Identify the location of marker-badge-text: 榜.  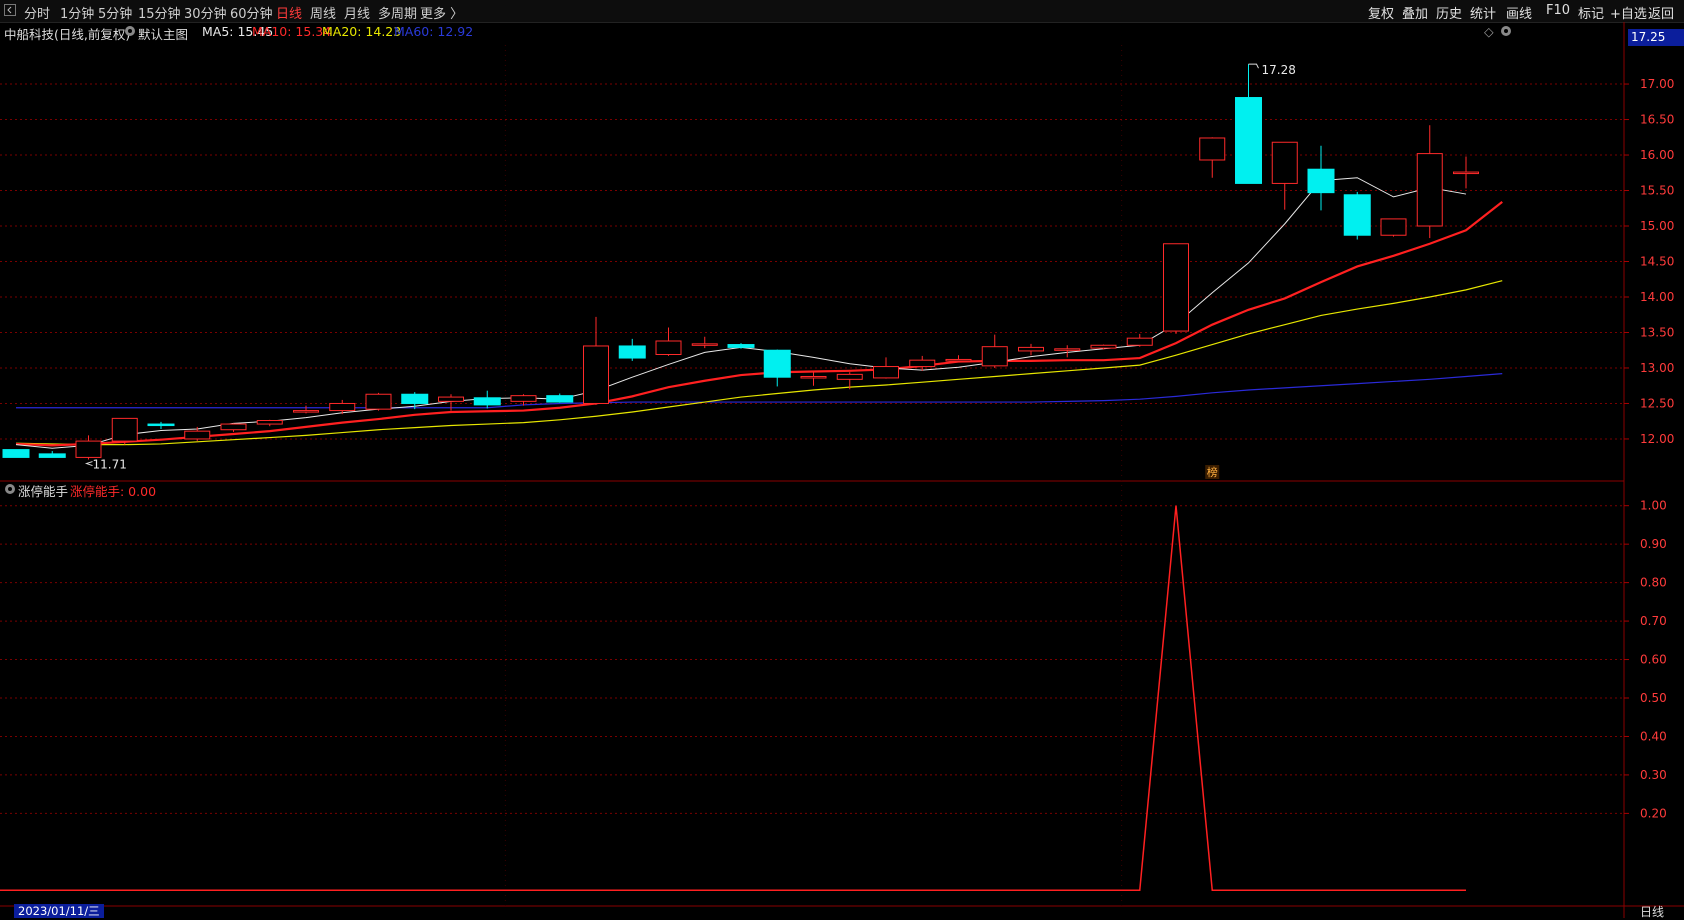
(1212, 472).